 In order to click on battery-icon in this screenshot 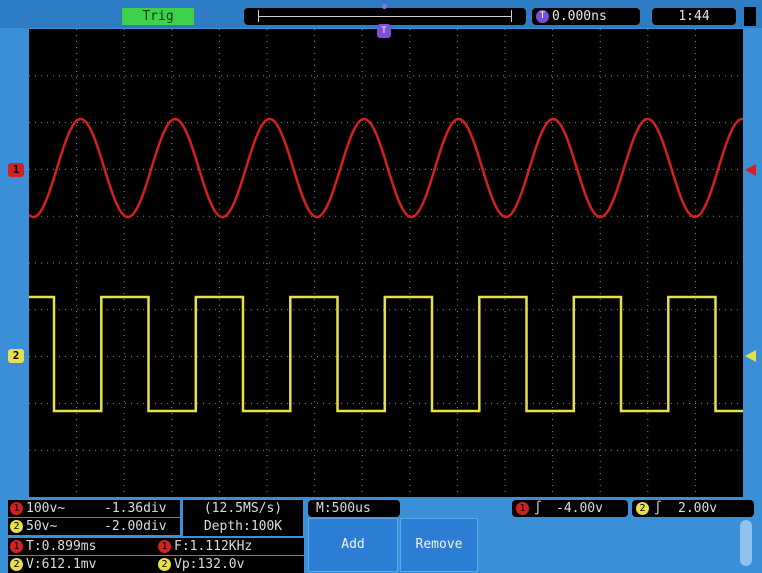, I will do `click(750, 16)`.